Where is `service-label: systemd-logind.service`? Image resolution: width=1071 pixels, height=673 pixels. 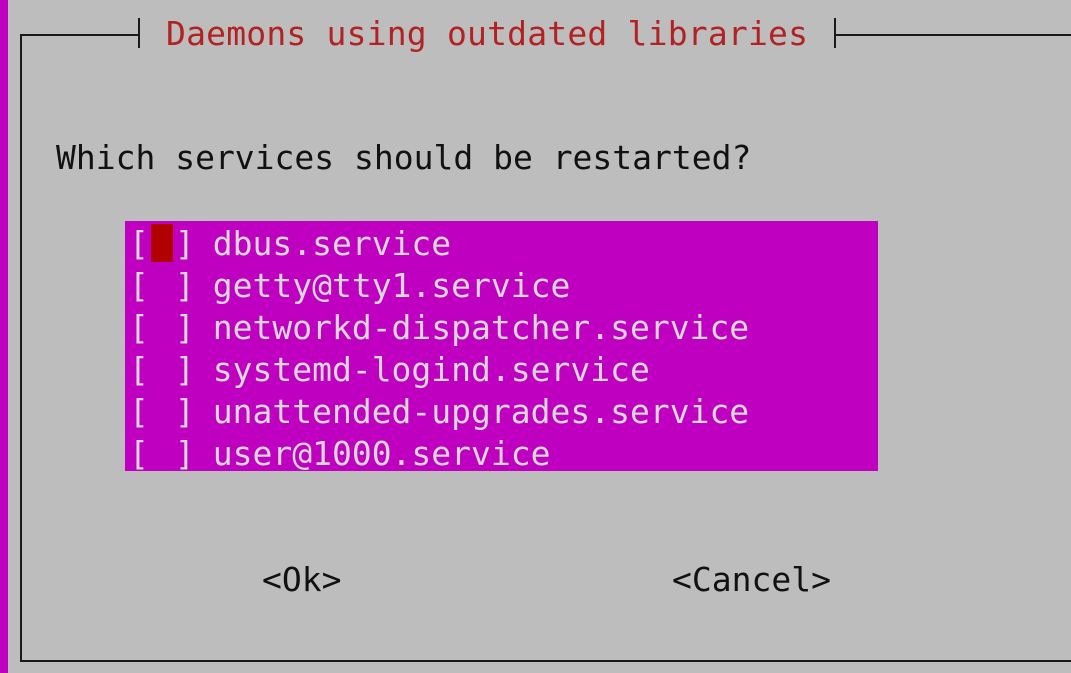 service-label: systemd-logind.service is located at coordinates (431, 369).